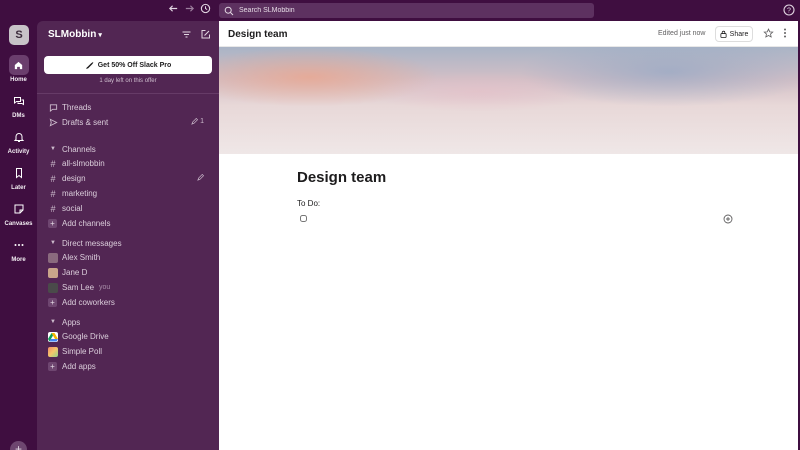  What do you see at coordinates (389, 10) in the screenshot?
I see `search-input` at bounding box center [389, 10].